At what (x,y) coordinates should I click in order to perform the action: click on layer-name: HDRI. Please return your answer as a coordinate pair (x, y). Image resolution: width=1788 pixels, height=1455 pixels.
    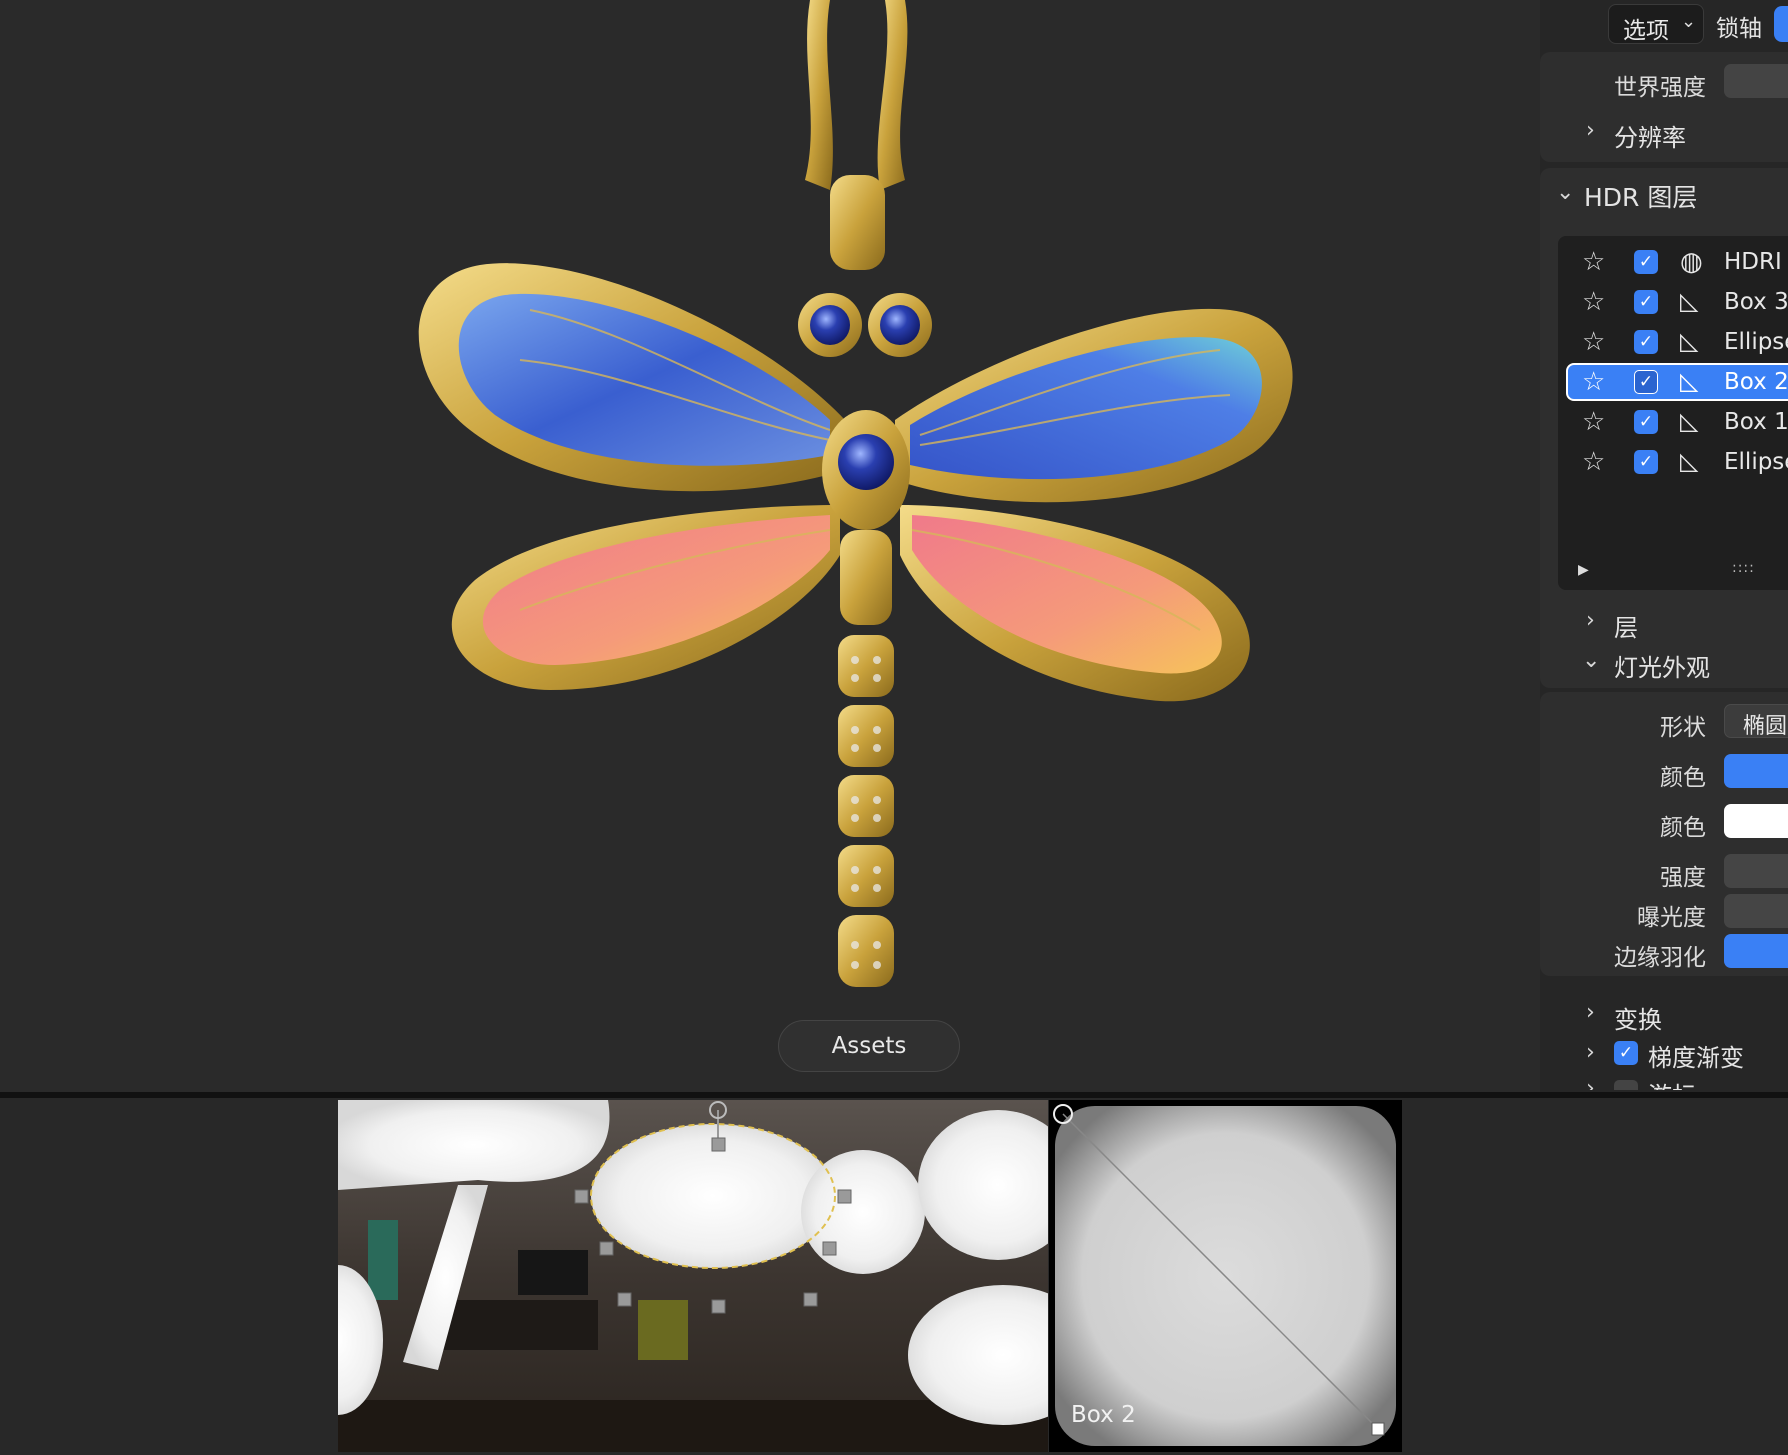
    Looking at the image, I should click on (1753, 262).